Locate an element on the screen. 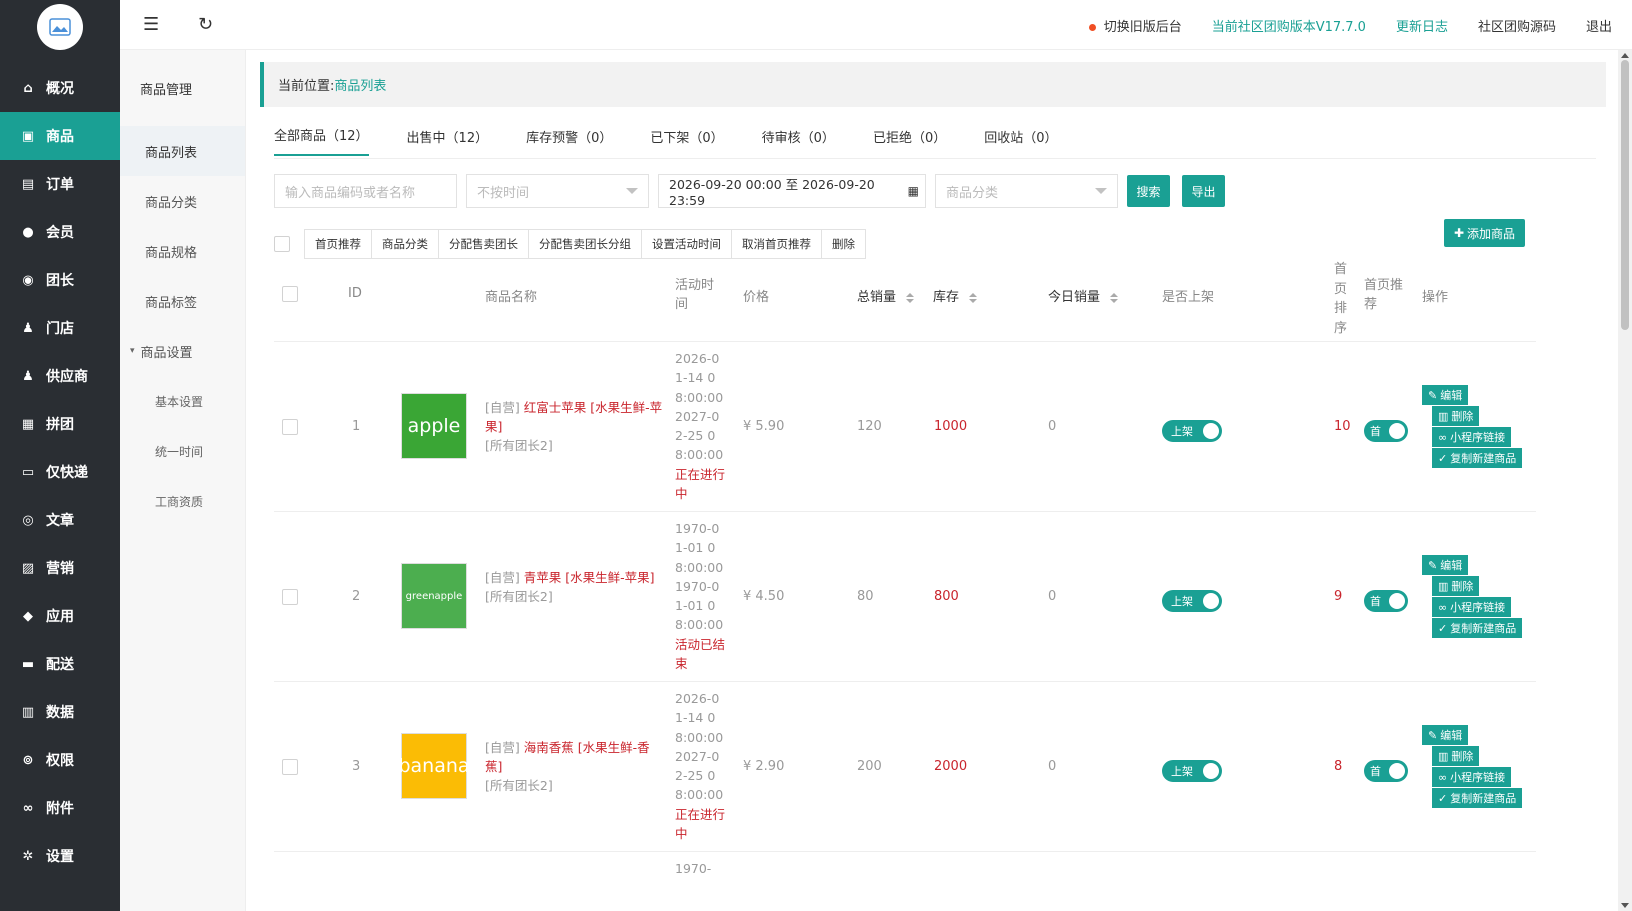  version-link: 当前社区团购版本V17.7.0 is located at coordinates (1289, 25).